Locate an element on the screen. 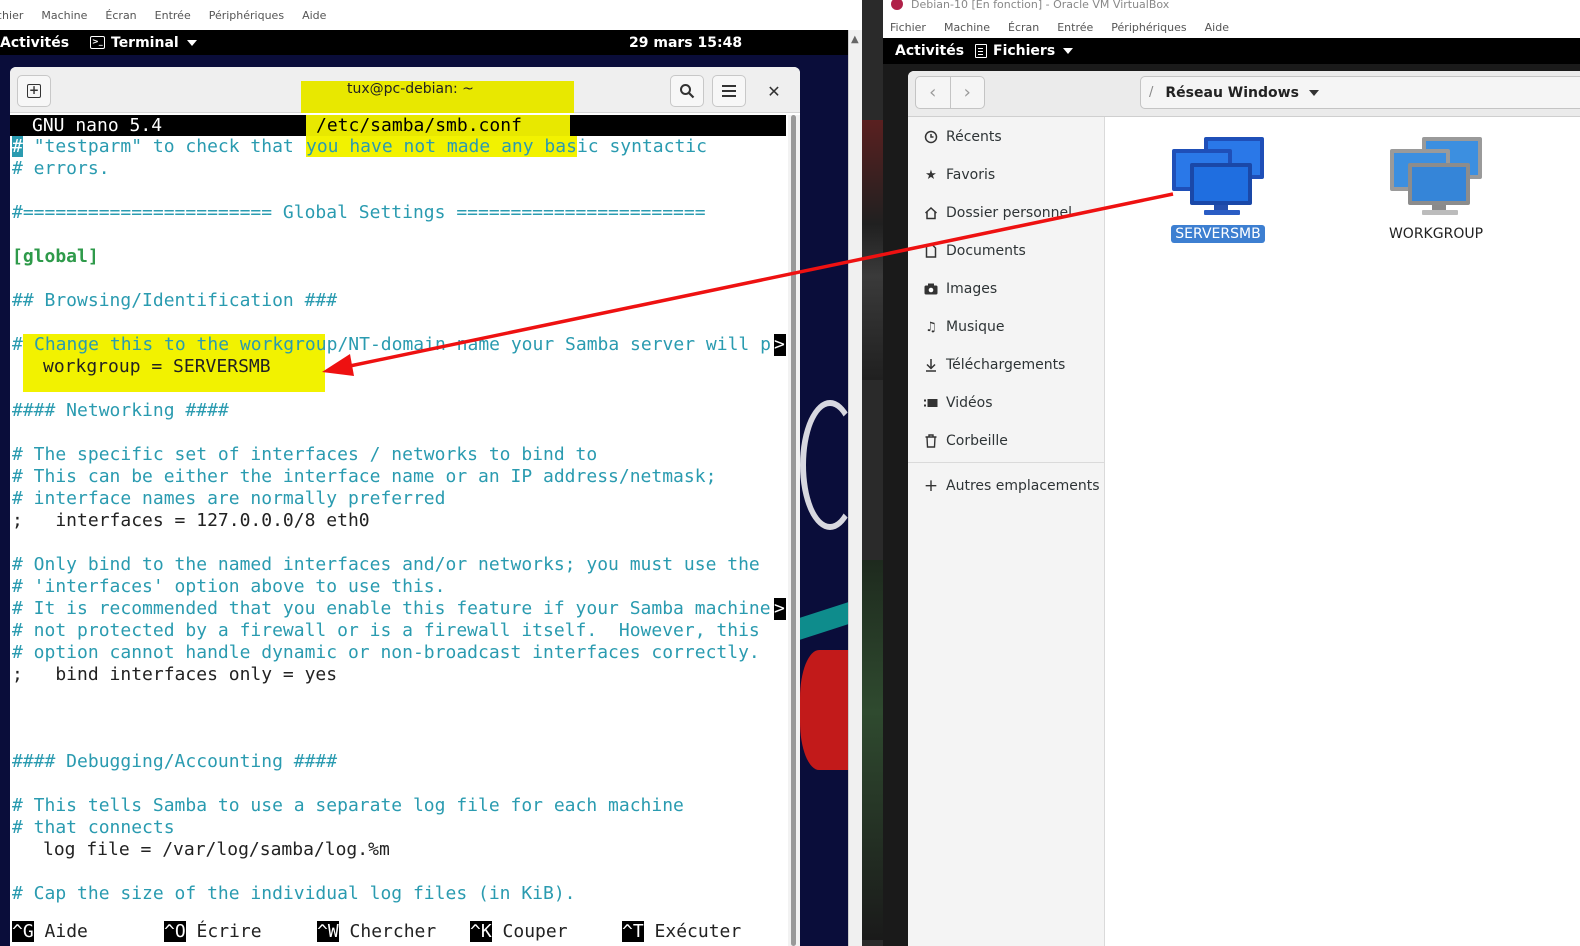  nav-buttons: ‹ › is located at coordinates (950, 92).